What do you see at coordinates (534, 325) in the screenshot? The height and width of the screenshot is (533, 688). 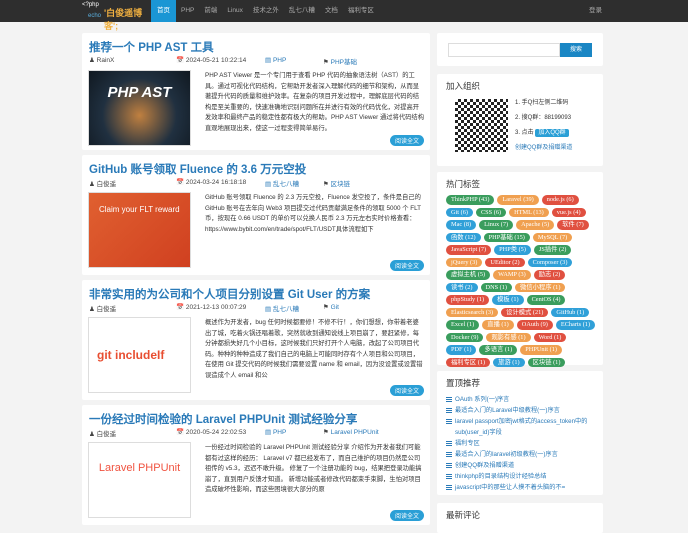 I see `tag-badge: OAuth (9)` at bounding box center [534, 325].